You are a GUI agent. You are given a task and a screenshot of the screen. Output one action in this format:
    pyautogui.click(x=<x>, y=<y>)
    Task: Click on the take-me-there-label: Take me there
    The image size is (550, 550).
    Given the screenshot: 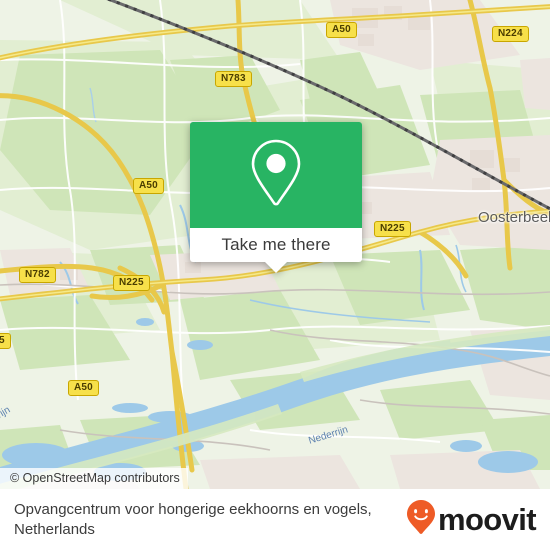 What is the action you would take?
    pyautogui.click(x=276, y=244)
    